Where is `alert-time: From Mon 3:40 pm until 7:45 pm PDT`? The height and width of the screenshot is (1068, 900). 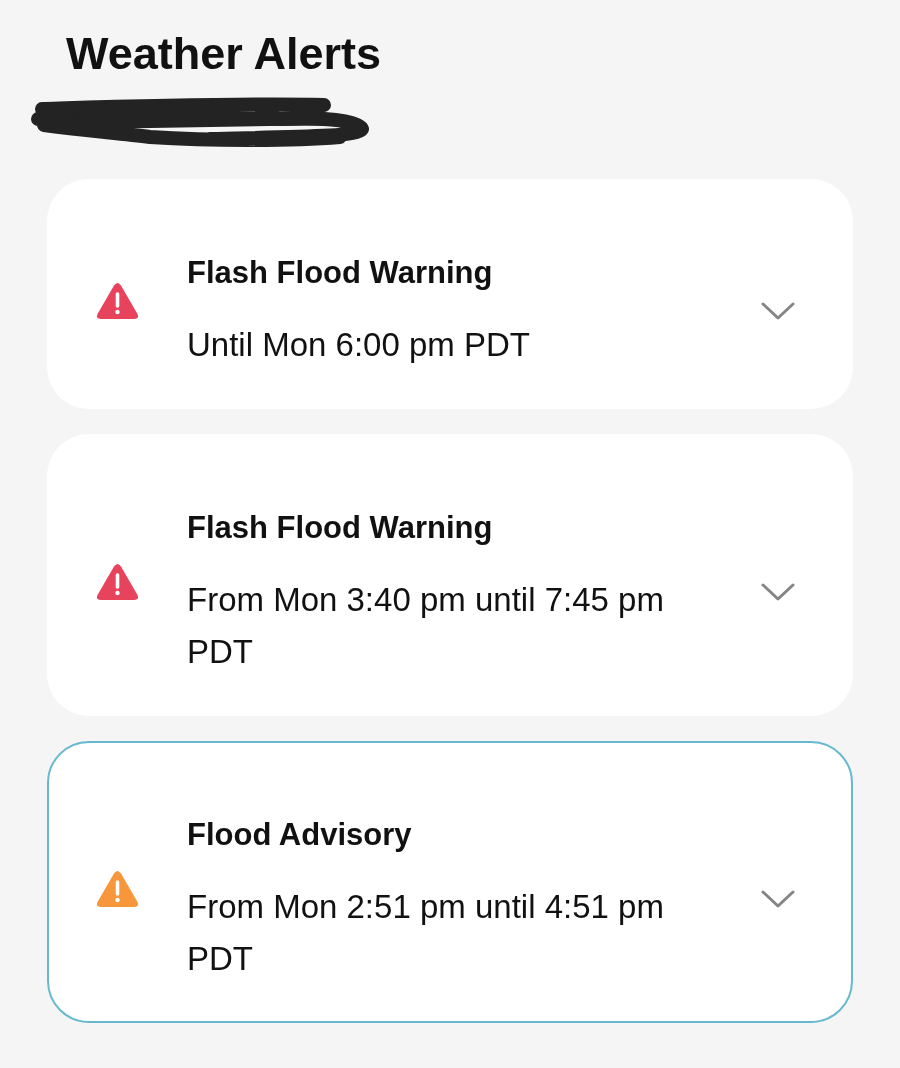
alert-time: From Mon 3:40 pm until 7:45 pm PDT is located at coordinates (426, 626).